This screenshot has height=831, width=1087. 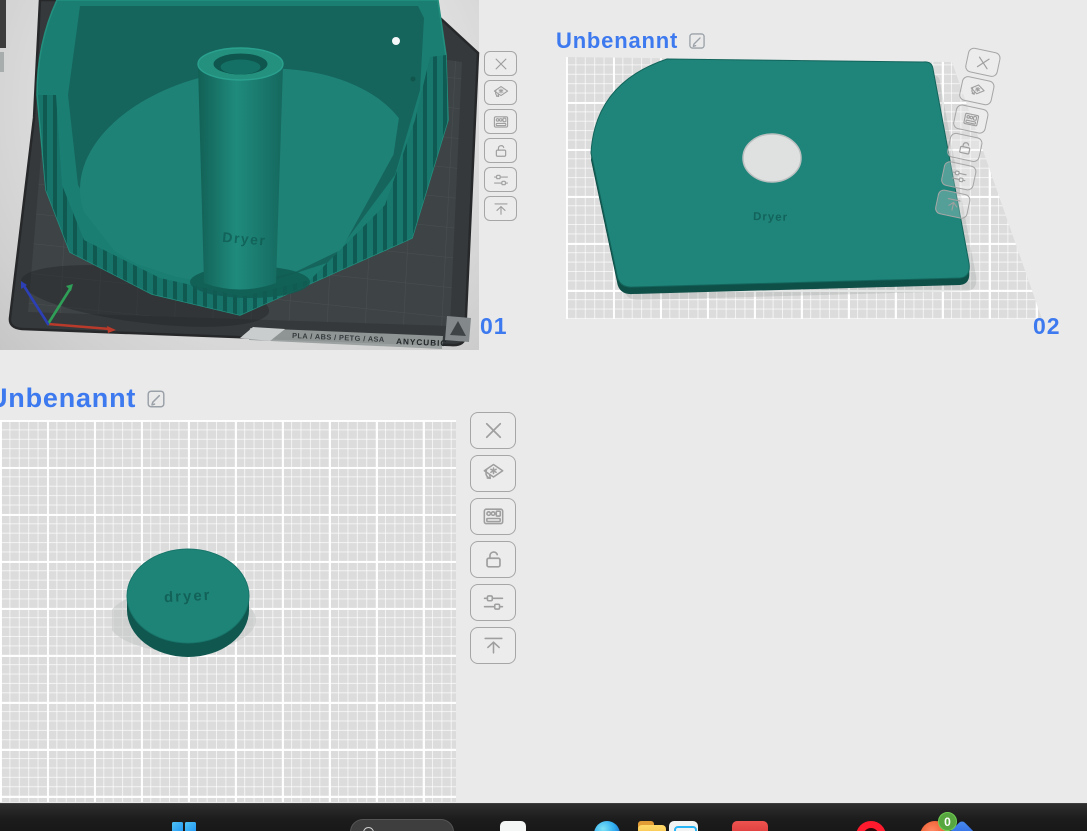 I want to click on search-box, so click(x=402, y=825).